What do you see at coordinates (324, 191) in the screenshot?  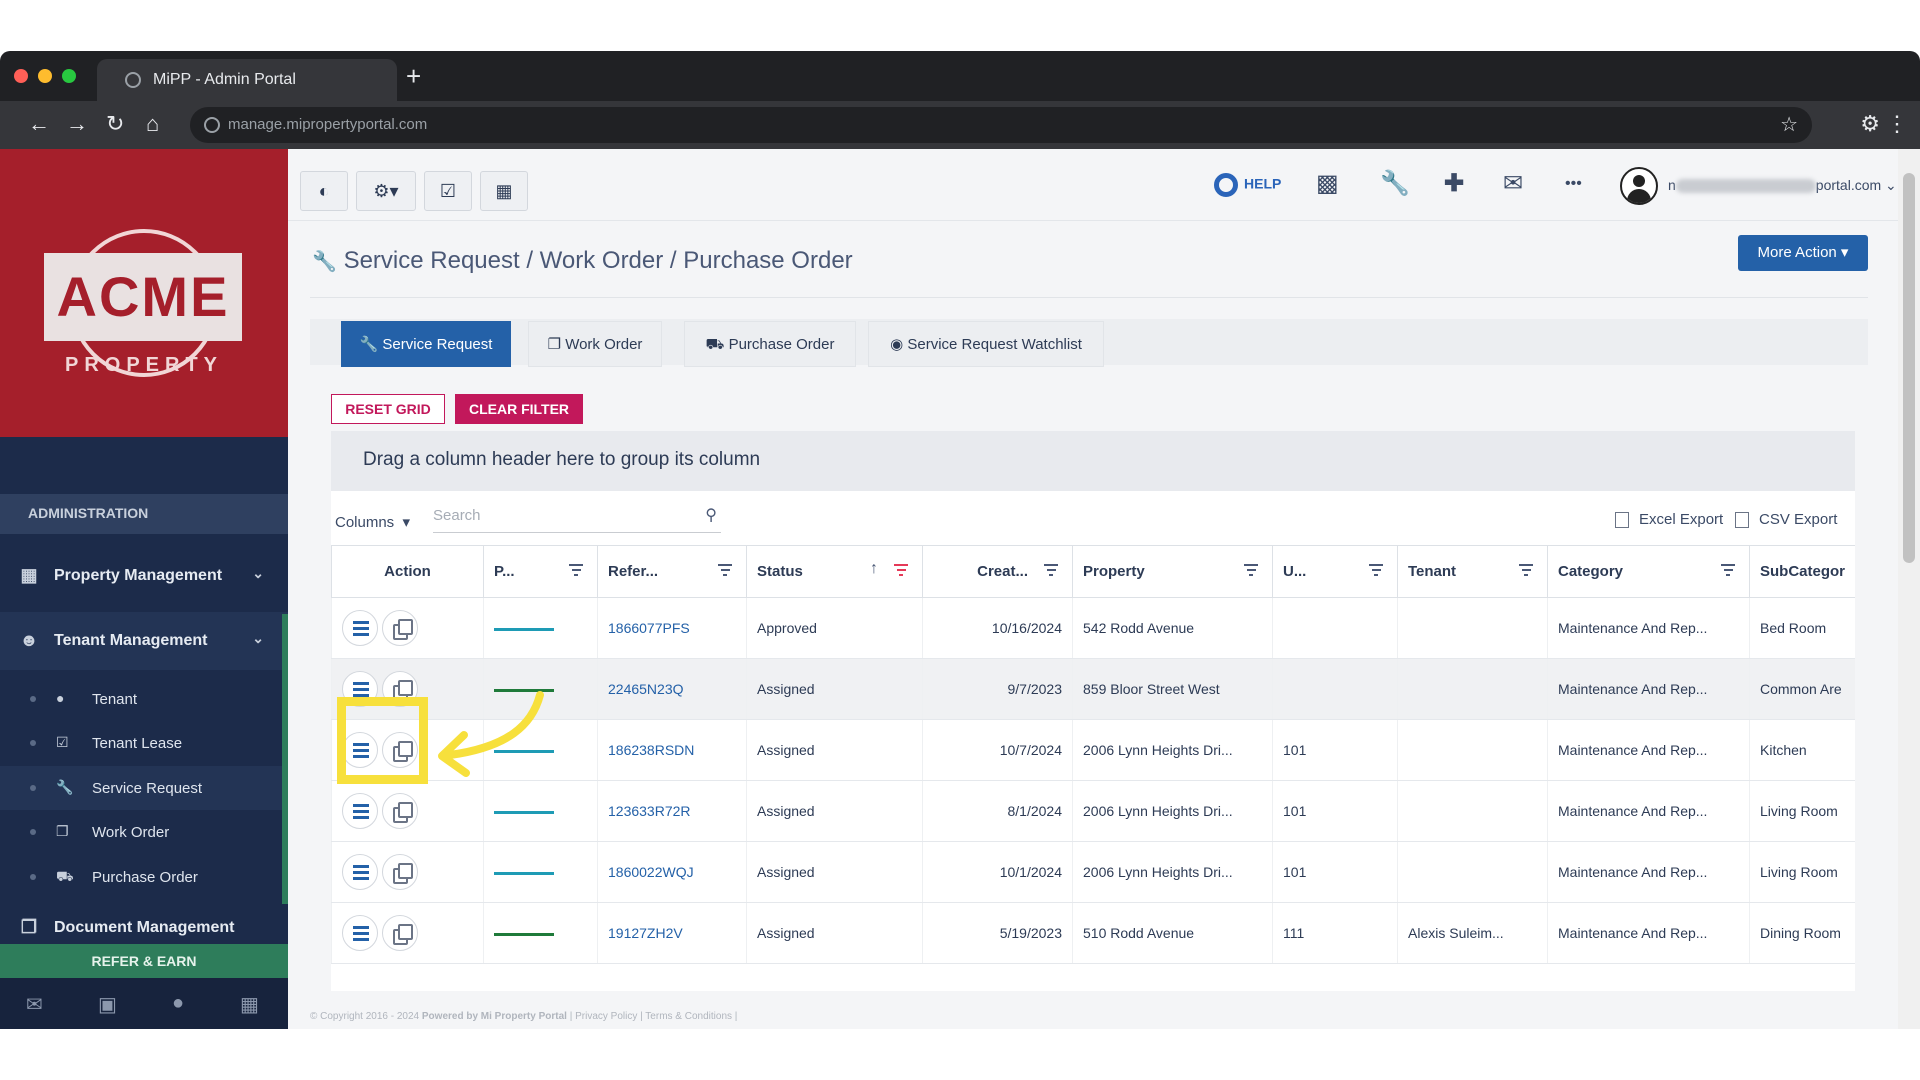 I see `dashboard-button: ◐` at bounding box center [324, 191].